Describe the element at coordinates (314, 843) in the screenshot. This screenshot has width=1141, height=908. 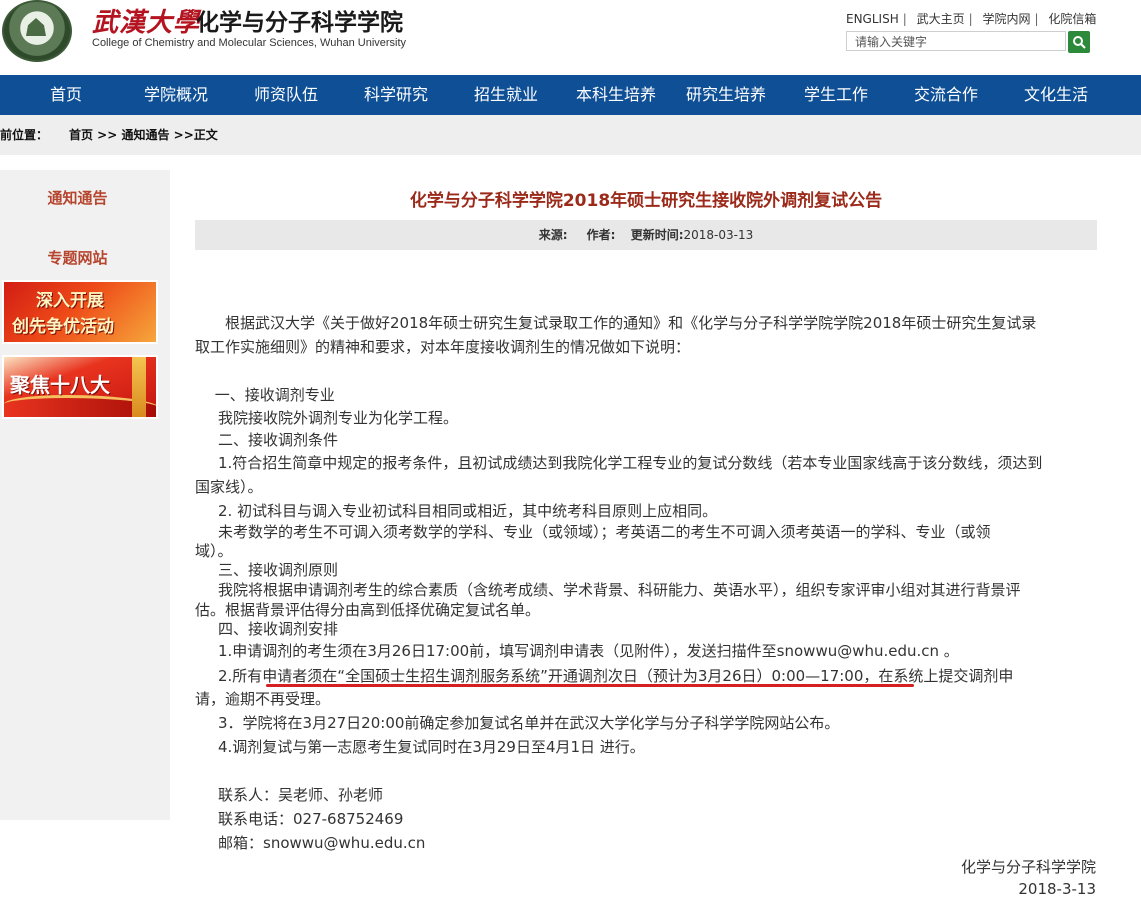
I see `contact-email: 邮箱：snowwu@whu.edu.cn` at that location.